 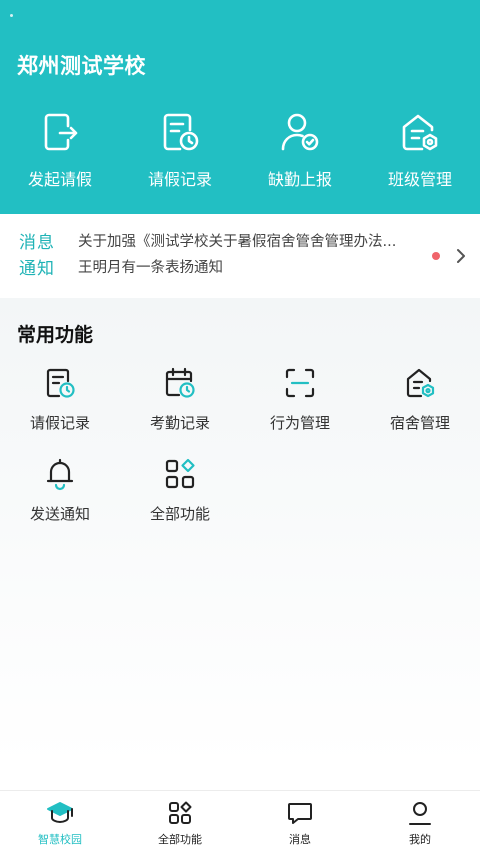 I want to click on dorm-management-icon, so click(x=420, y=383).